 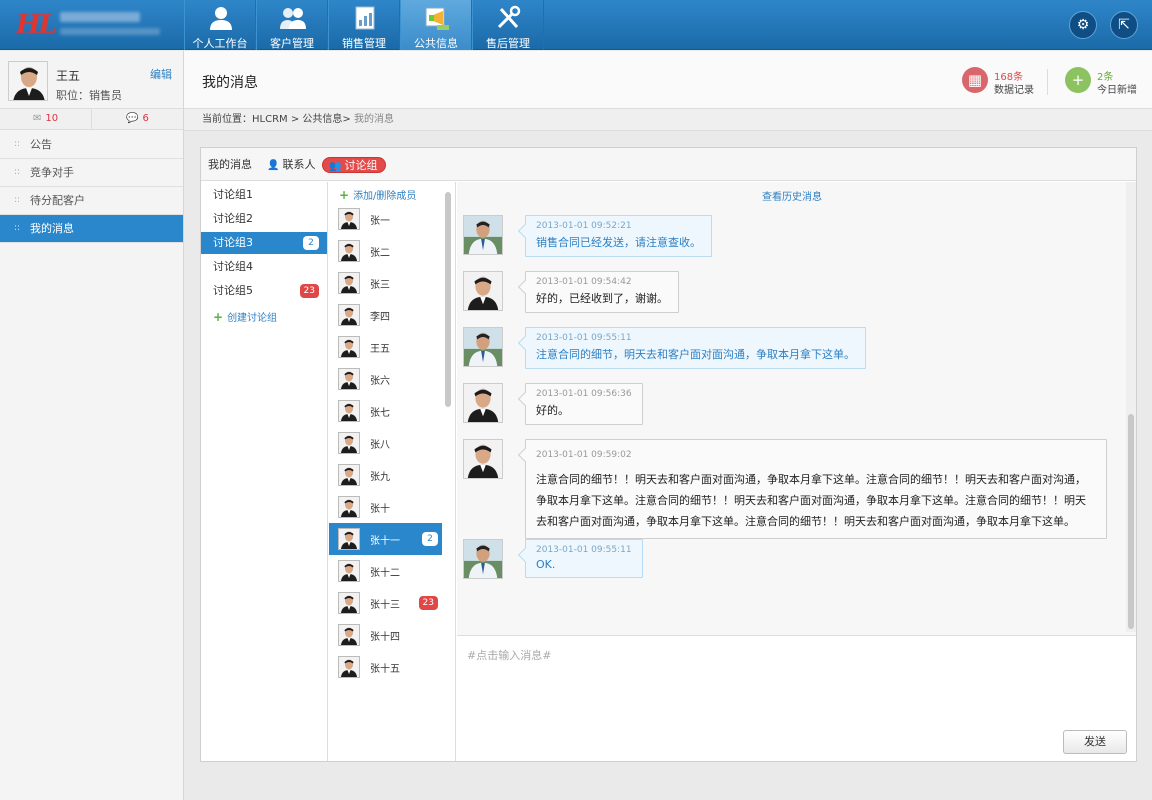 I want to click on mail-count: ✉10, so click(x=46, y=119).